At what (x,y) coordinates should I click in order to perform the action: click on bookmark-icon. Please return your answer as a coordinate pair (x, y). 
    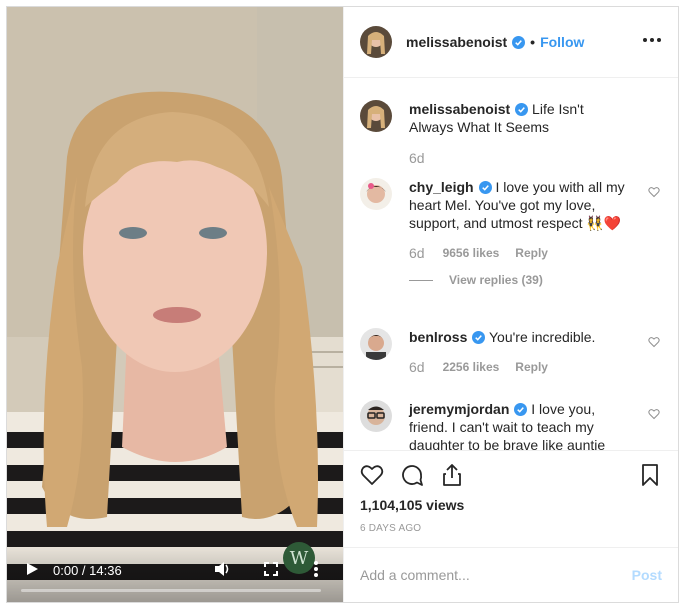
    Looking at the image, I should click on (650, 475).